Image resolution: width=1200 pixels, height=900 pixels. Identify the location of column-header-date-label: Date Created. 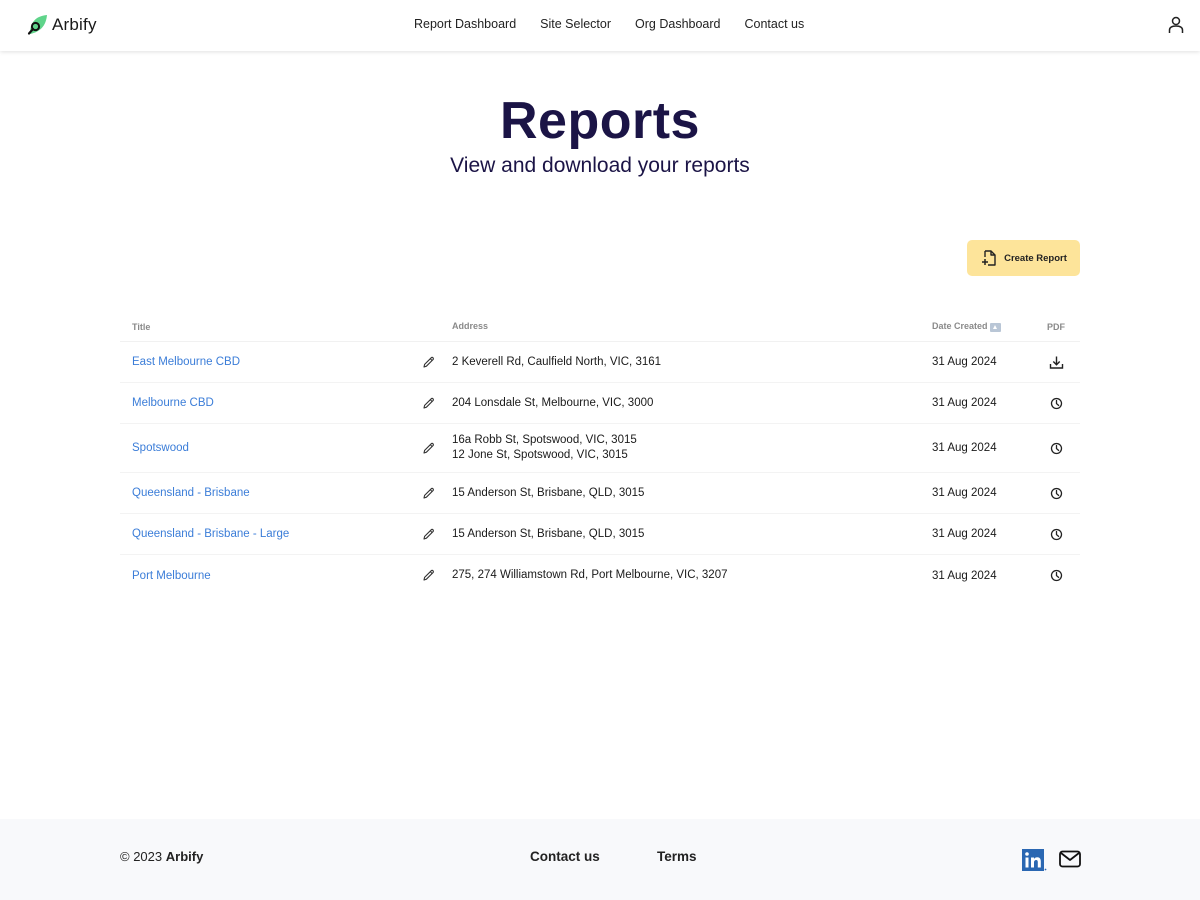
(960, 326).